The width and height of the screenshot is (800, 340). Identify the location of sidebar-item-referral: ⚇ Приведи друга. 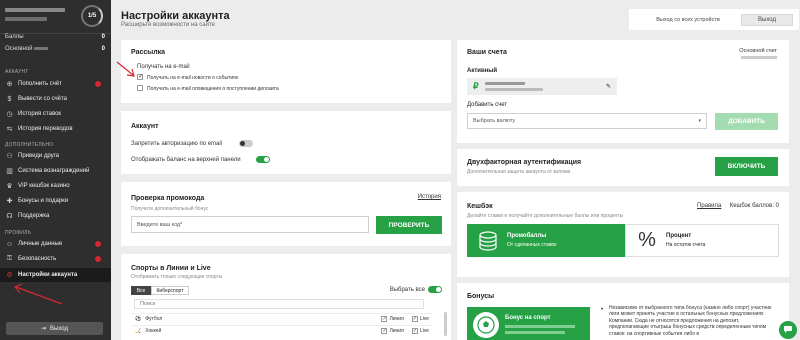
(55, 156).